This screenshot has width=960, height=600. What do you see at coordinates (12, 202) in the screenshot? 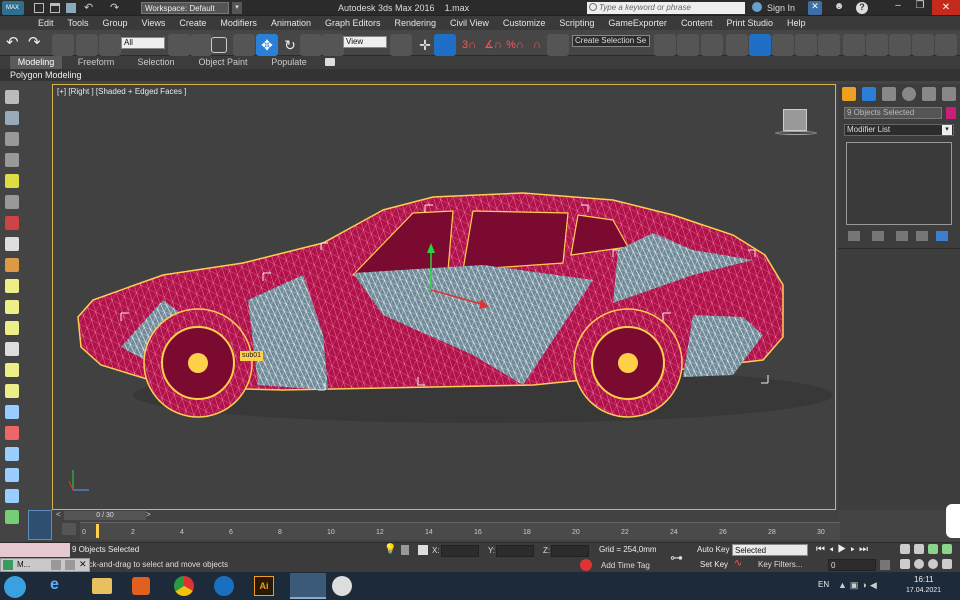
I see `settings-icon` at bounding box center [12, 202].